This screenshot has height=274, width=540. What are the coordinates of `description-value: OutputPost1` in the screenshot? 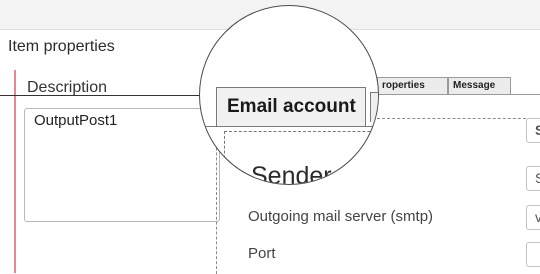 It's located at (76, 120).